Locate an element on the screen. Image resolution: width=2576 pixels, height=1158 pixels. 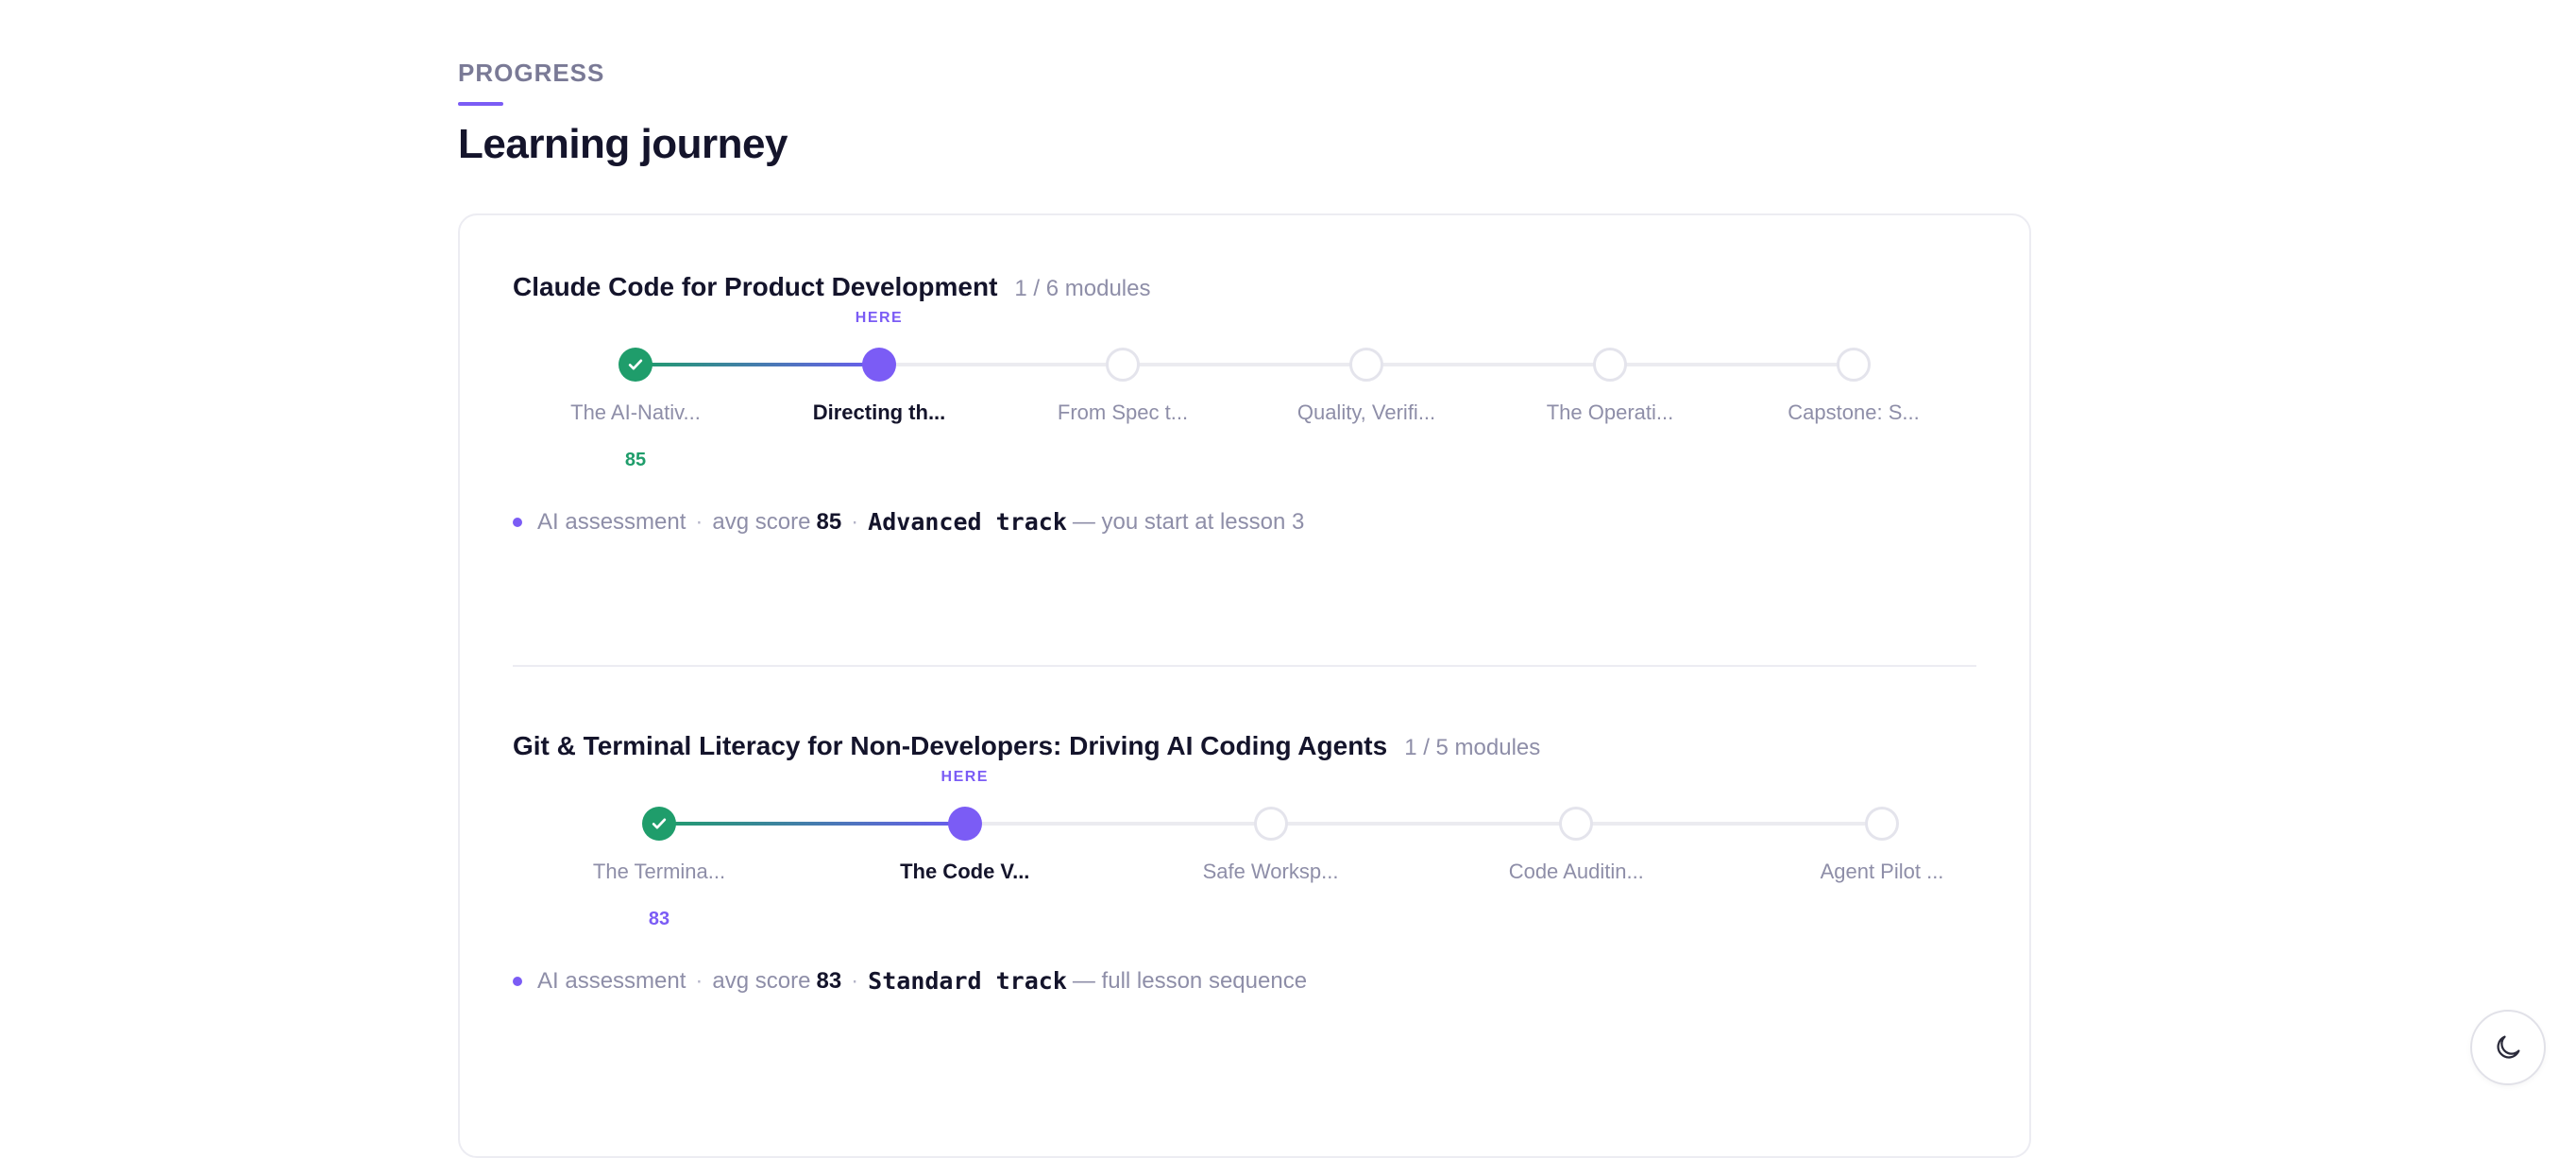
module-score: 83 is located at coordinates (659, 919).